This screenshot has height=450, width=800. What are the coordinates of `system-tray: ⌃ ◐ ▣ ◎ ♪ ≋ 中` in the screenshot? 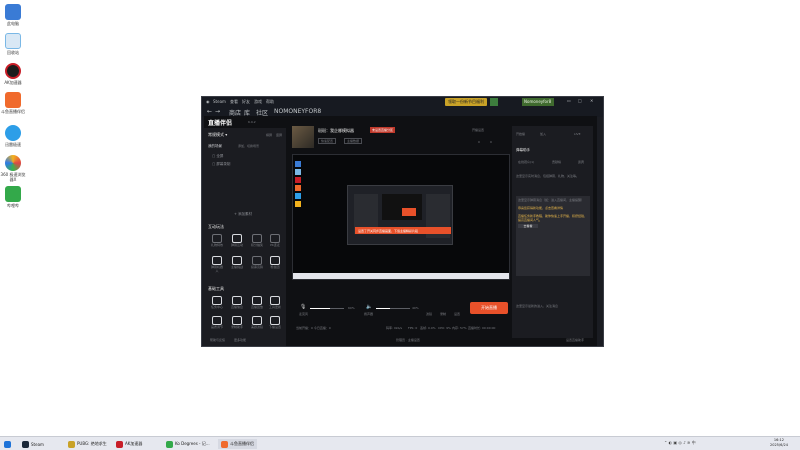 It's located at (709, 444).